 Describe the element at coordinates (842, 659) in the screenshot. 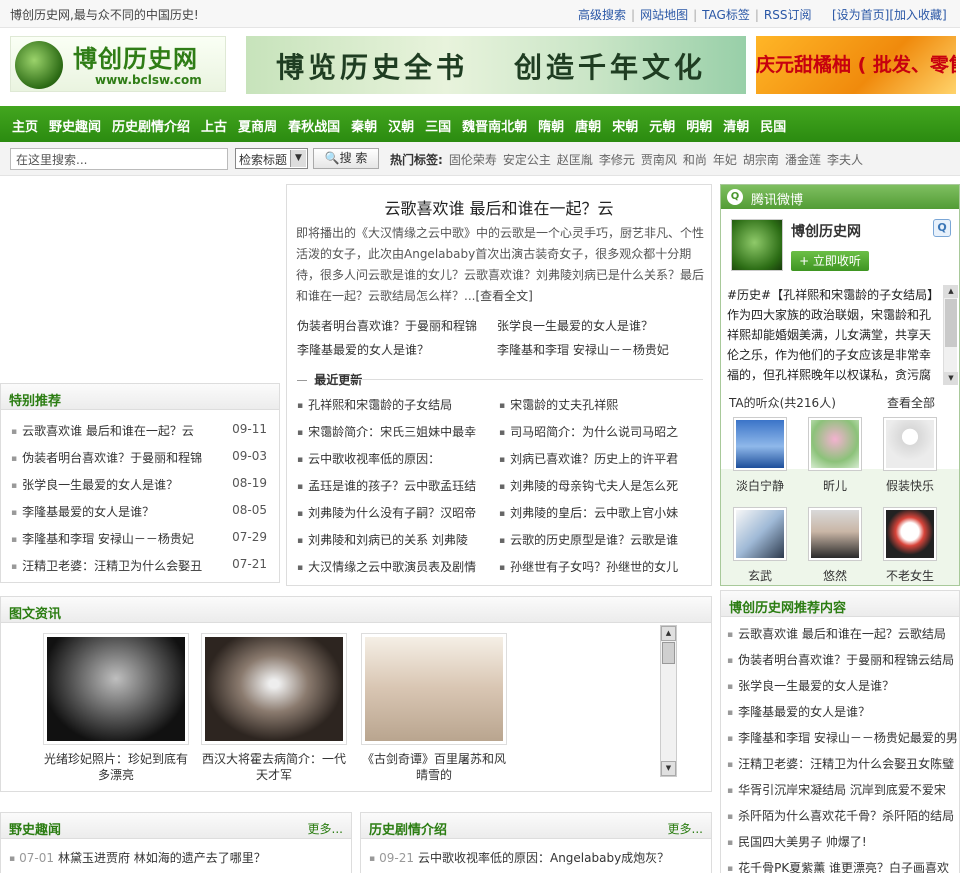

I see `recommend-link: 伪装者明台喜欢谁？于曼丽和程锦云结局` at that location.